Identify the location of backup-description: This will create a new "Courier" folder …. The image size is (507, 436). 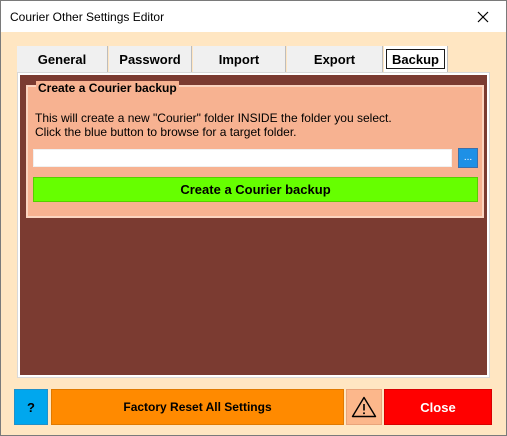
(213, 125).